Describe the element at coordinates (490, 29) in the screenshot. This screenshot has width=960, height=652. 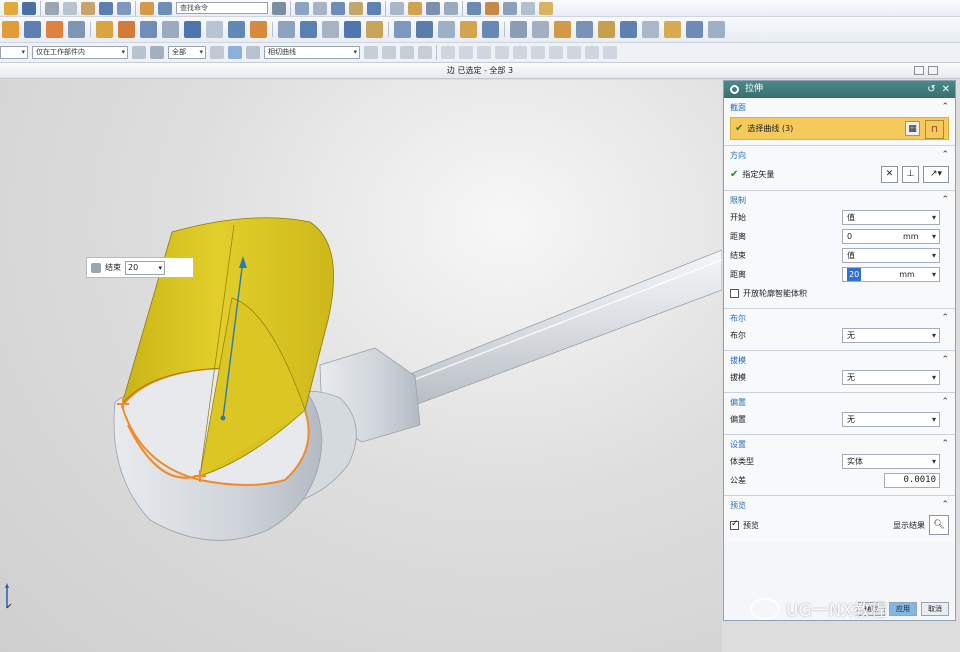
I see `thicken-icon` at that location.